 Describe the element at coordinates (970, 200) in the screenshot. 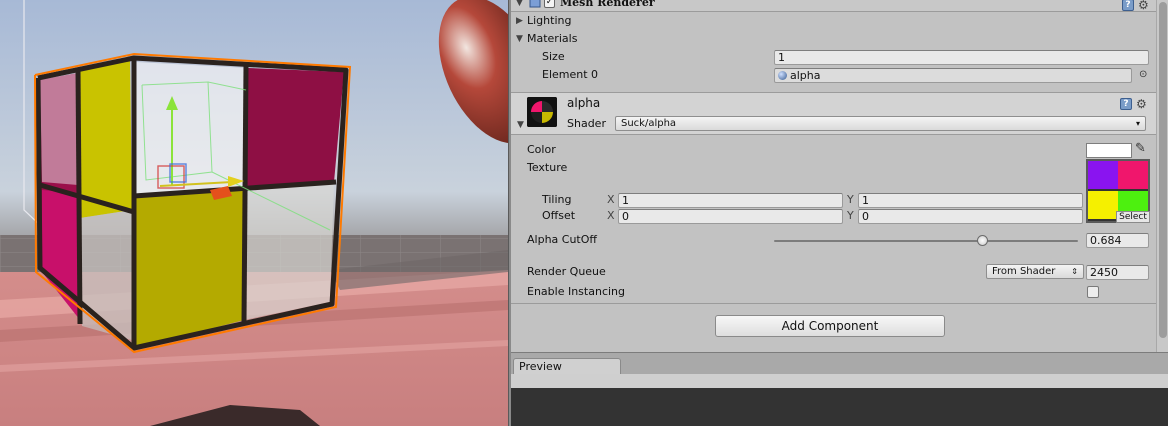

I see `tiling-y-field: 1` at that location.